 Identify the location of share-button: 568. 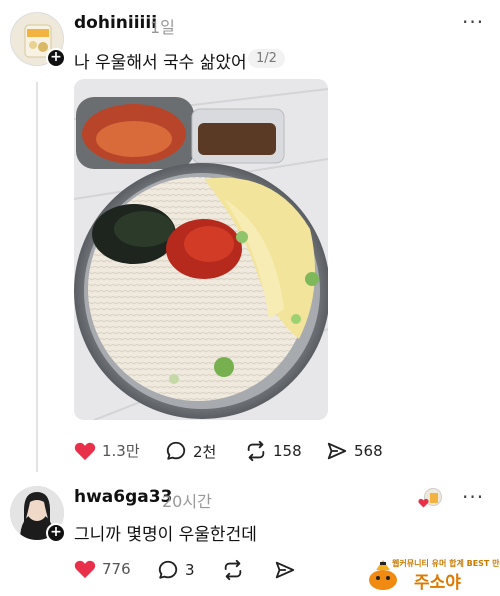
(354, 451).